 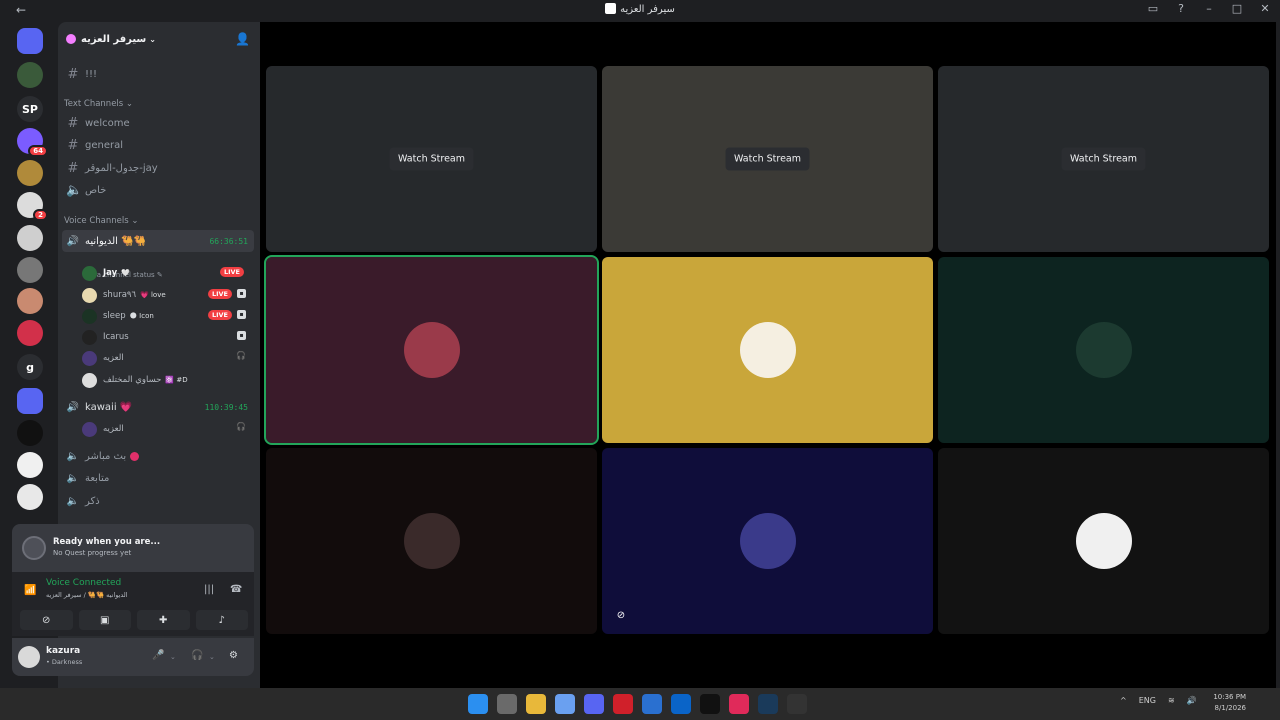 I want to click on channel-schedule: # جدول-الموقر-jay, so click(x=158, y=168).